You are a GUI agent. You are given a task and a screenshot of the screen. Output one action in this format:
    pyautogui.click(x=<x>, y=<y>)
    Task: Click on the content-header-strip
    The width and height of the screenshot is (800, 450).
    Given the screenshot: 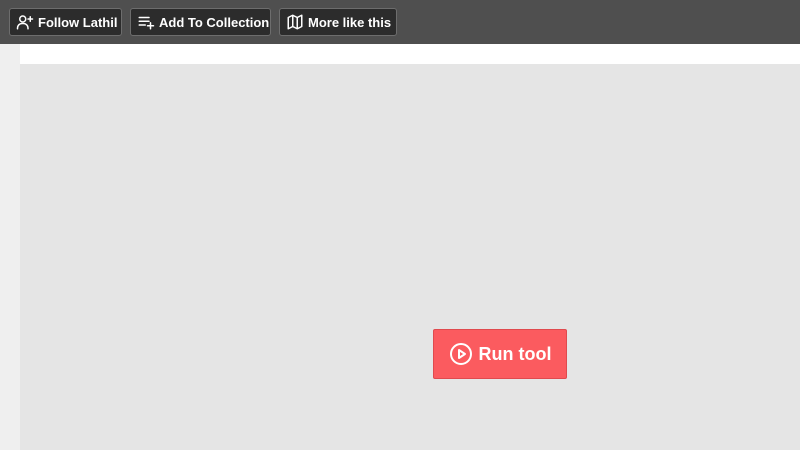 What is the action you would take?
    pyautogui.click(x=410, y=54)
    